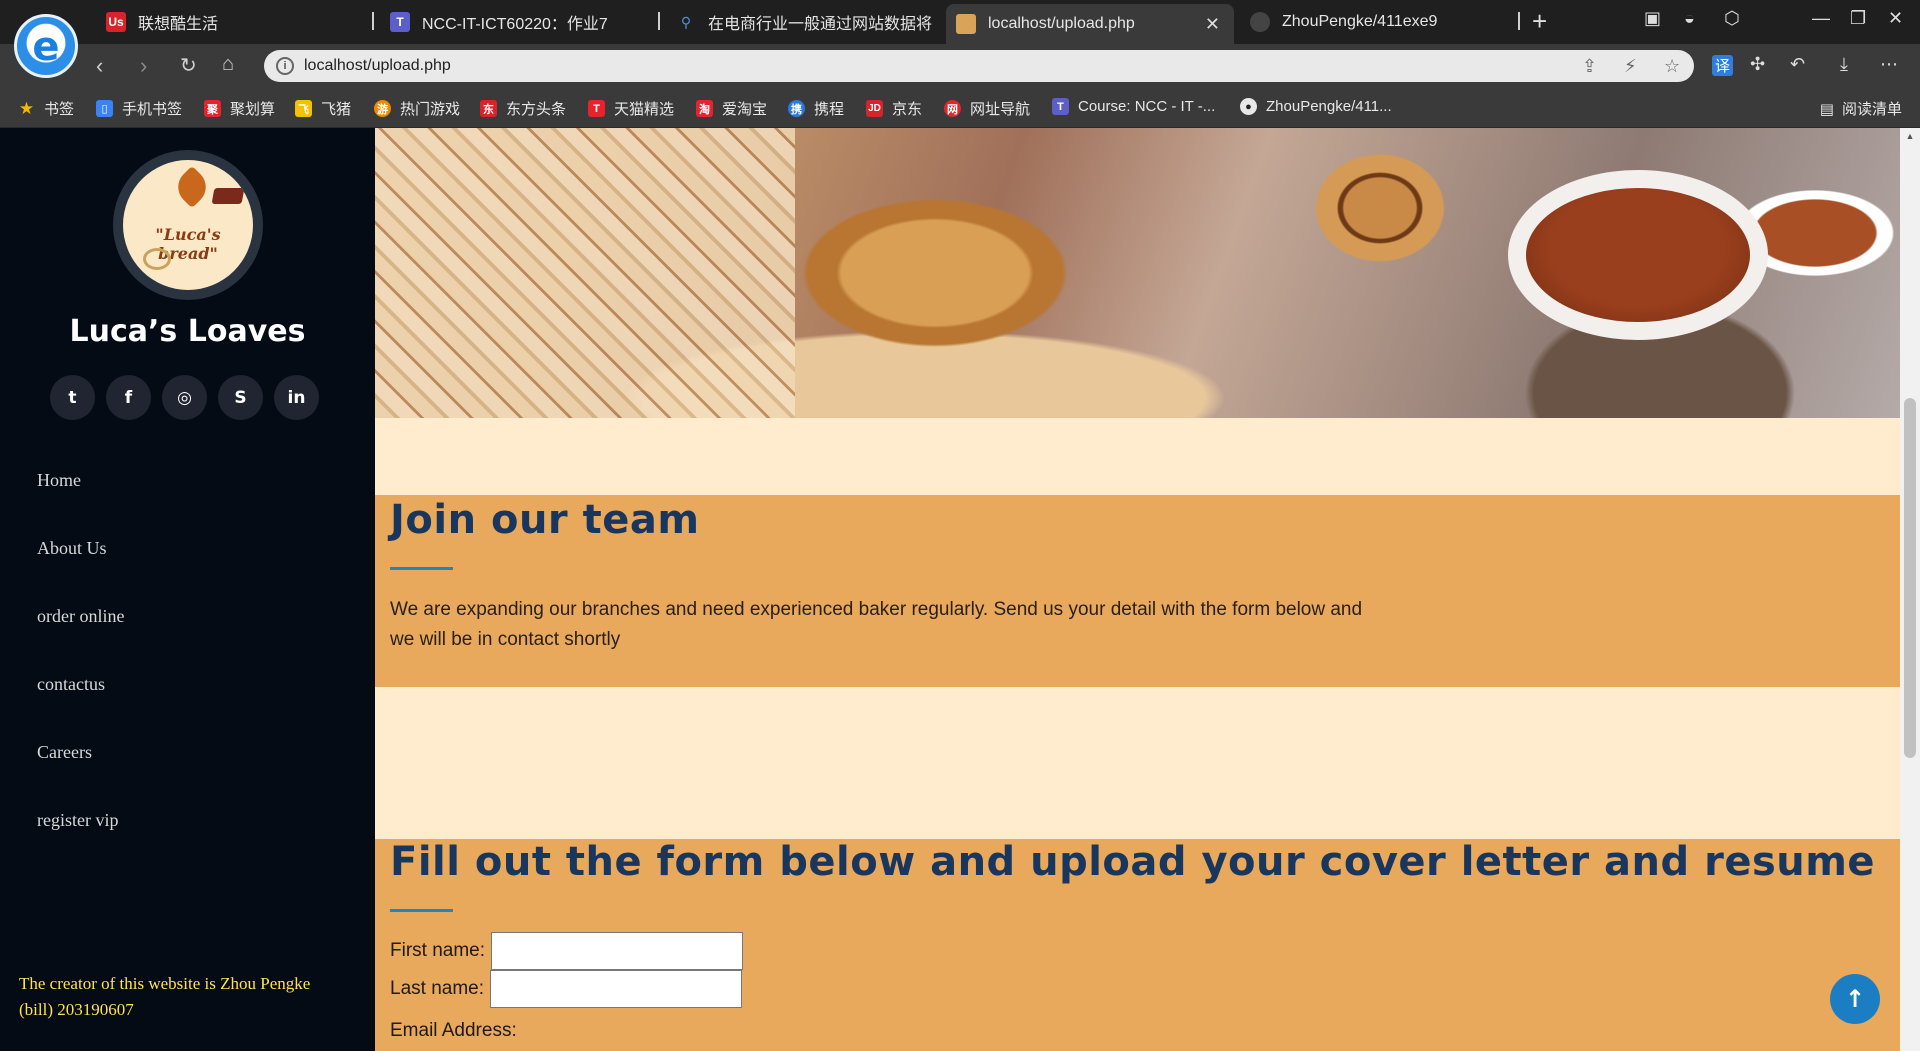 The width and height of the screenshot is (1920, 1051). I want to click on share-icon: ⇪, so click(1589, 66).